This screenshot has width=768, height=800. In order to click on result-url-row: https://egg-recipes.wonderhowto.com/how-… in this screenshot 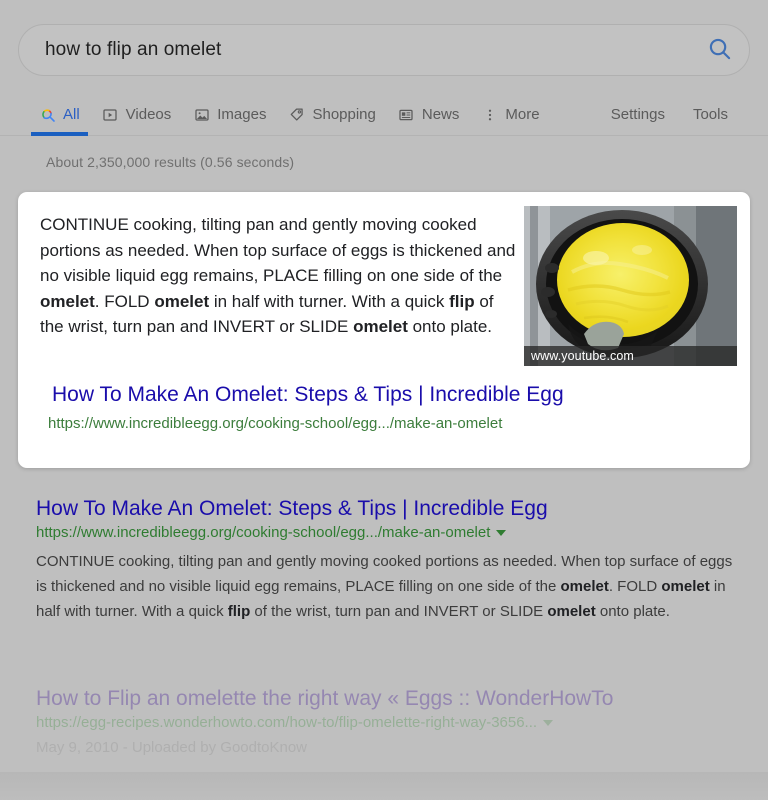, I will do `click(386, 723)`.